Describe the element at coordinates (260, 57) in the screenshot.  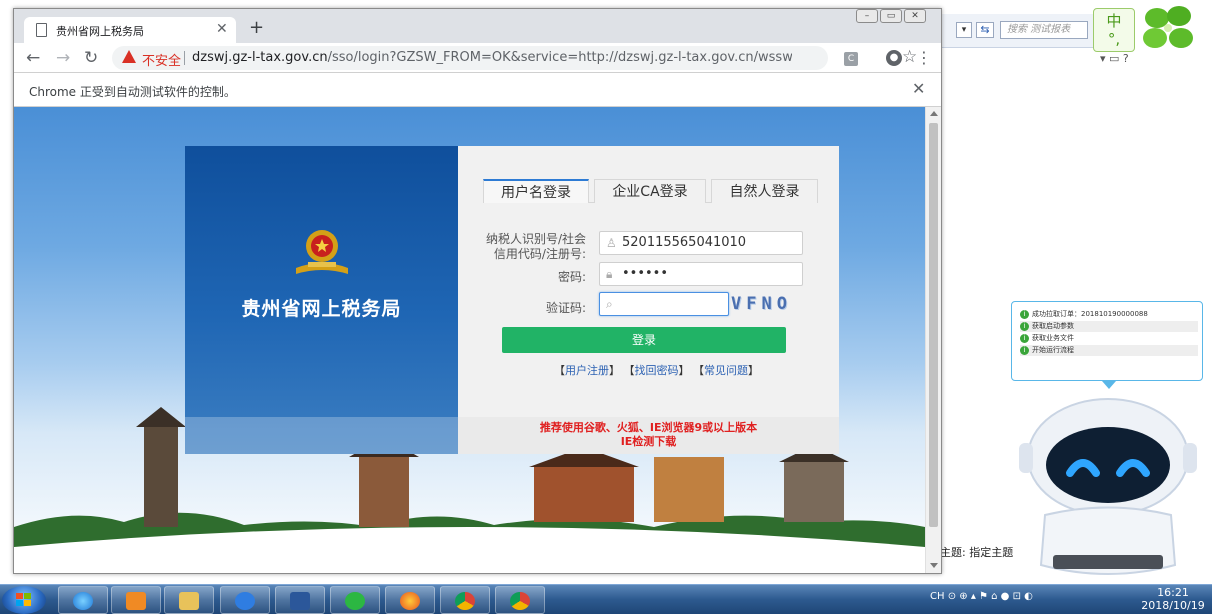
I see `url-host: dzswj.gz-l-tax.gov.cn` at that location.